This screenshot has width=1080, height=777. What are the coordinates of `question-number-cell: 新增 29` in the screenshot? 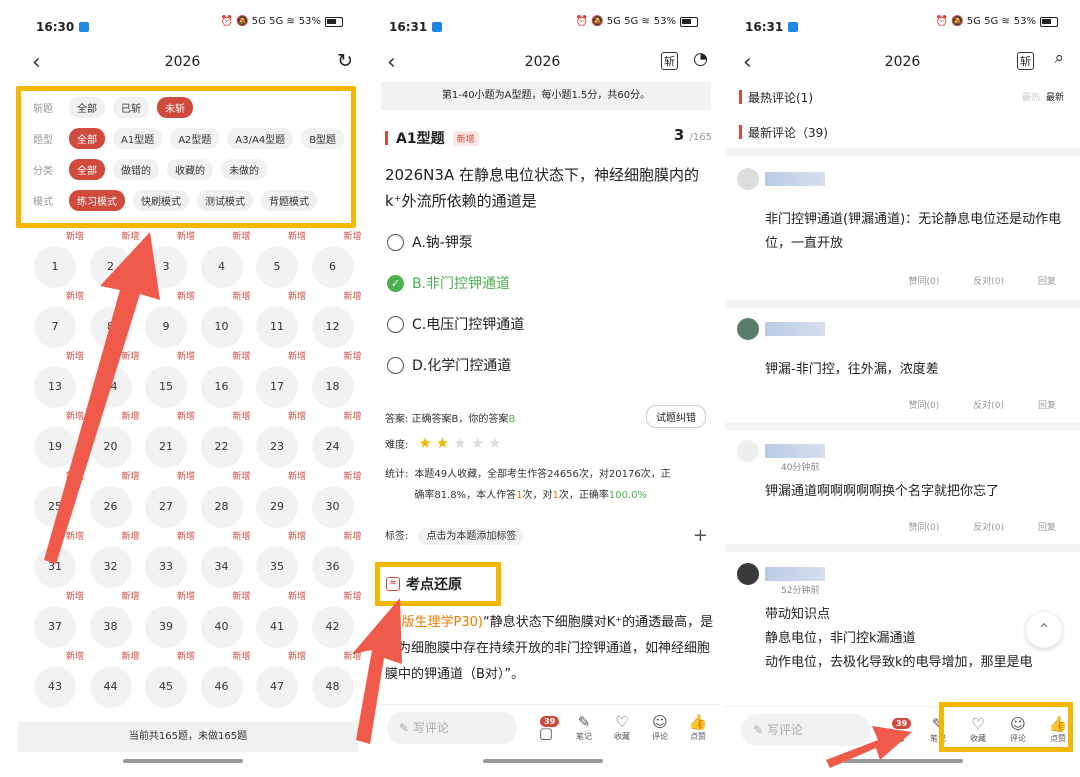 It's located at (281, 500).